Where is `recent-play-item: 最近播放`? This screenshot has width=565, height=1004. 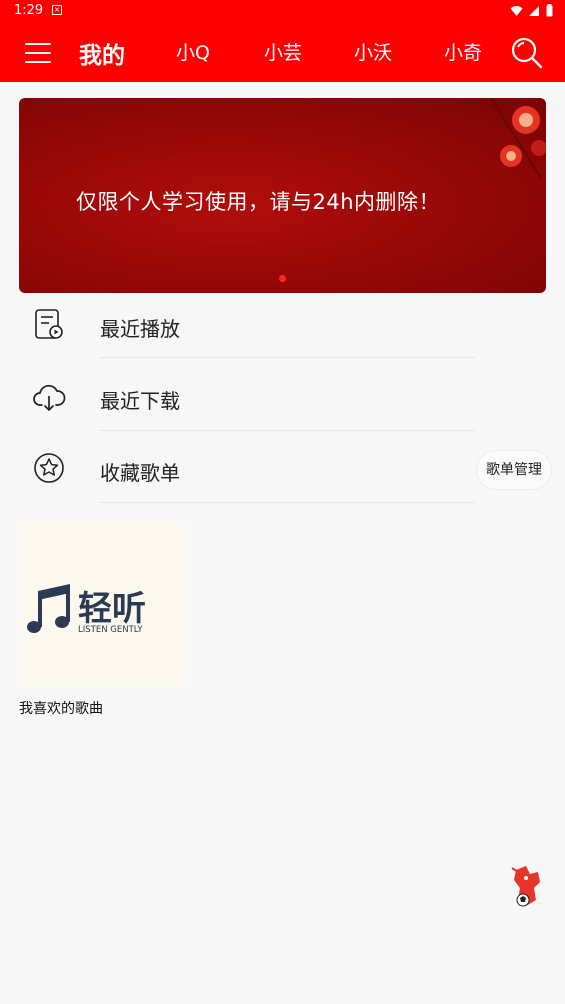
recent-play-item: 最近播放 is located at coordinates (282, 325).